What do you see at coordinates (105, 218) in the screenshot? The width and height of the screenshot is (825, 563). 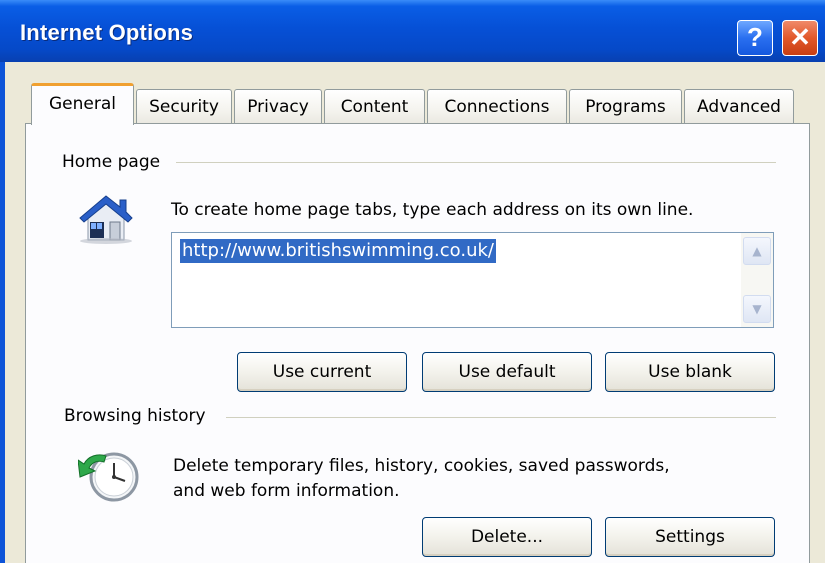 I see `house-icon` at bounding box center [105, 218].